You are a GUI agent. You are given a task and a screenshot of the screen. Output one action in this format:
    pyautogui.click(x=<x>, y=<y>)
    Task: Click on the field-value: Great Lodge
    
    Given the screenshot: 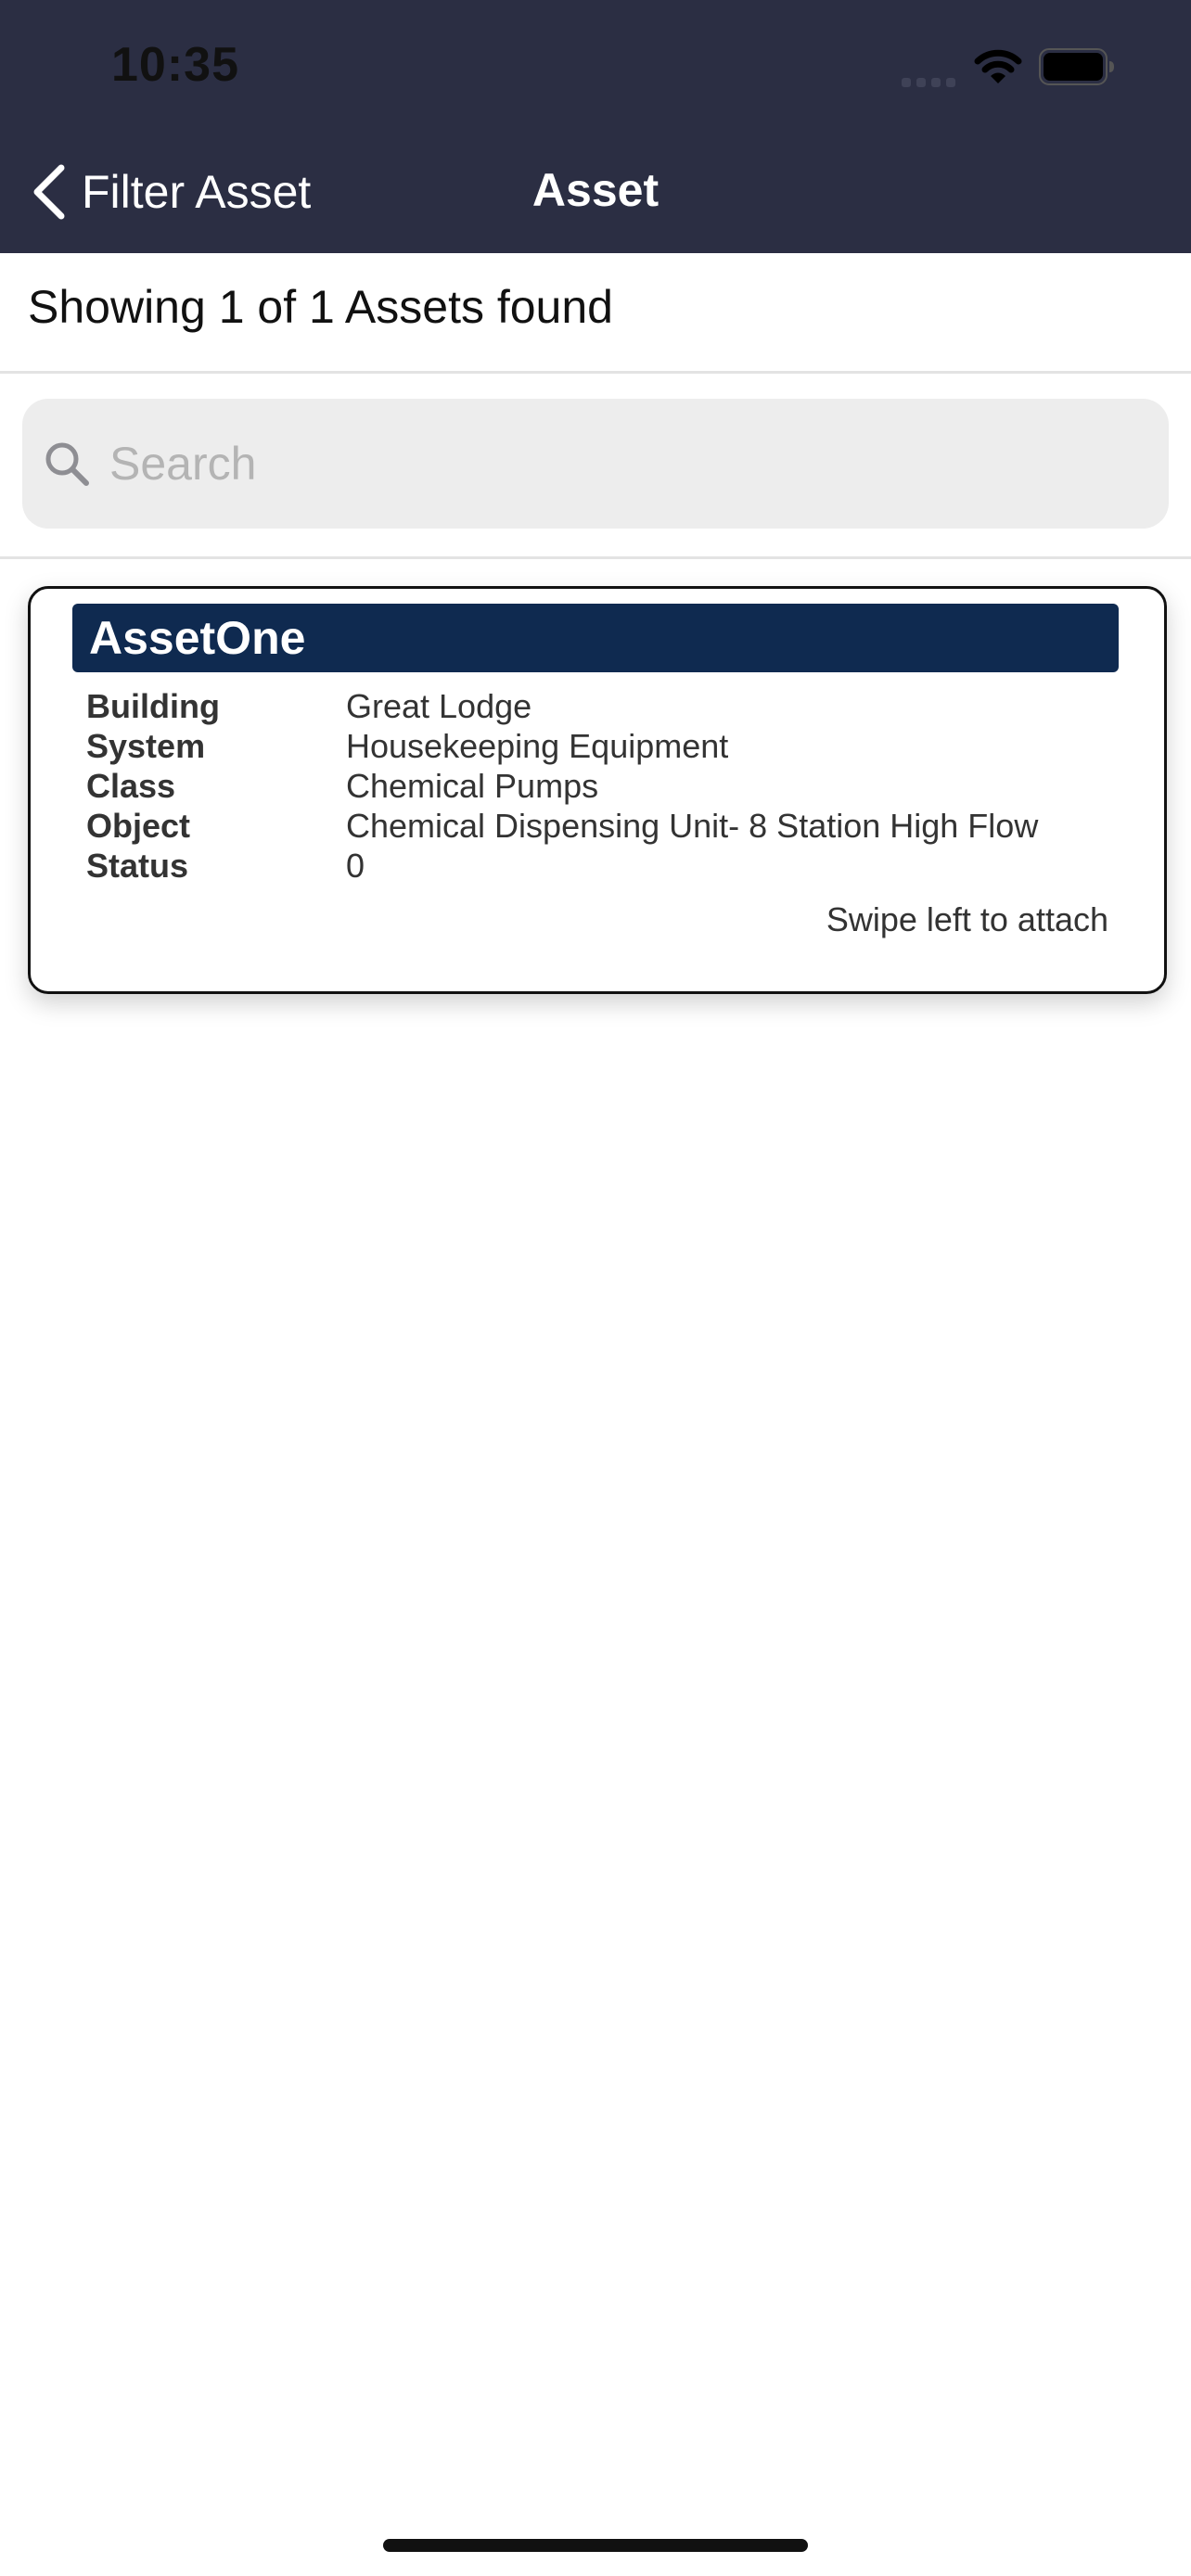 What is the action you would take?
    pyautogui.click(x=439, y=706)
    